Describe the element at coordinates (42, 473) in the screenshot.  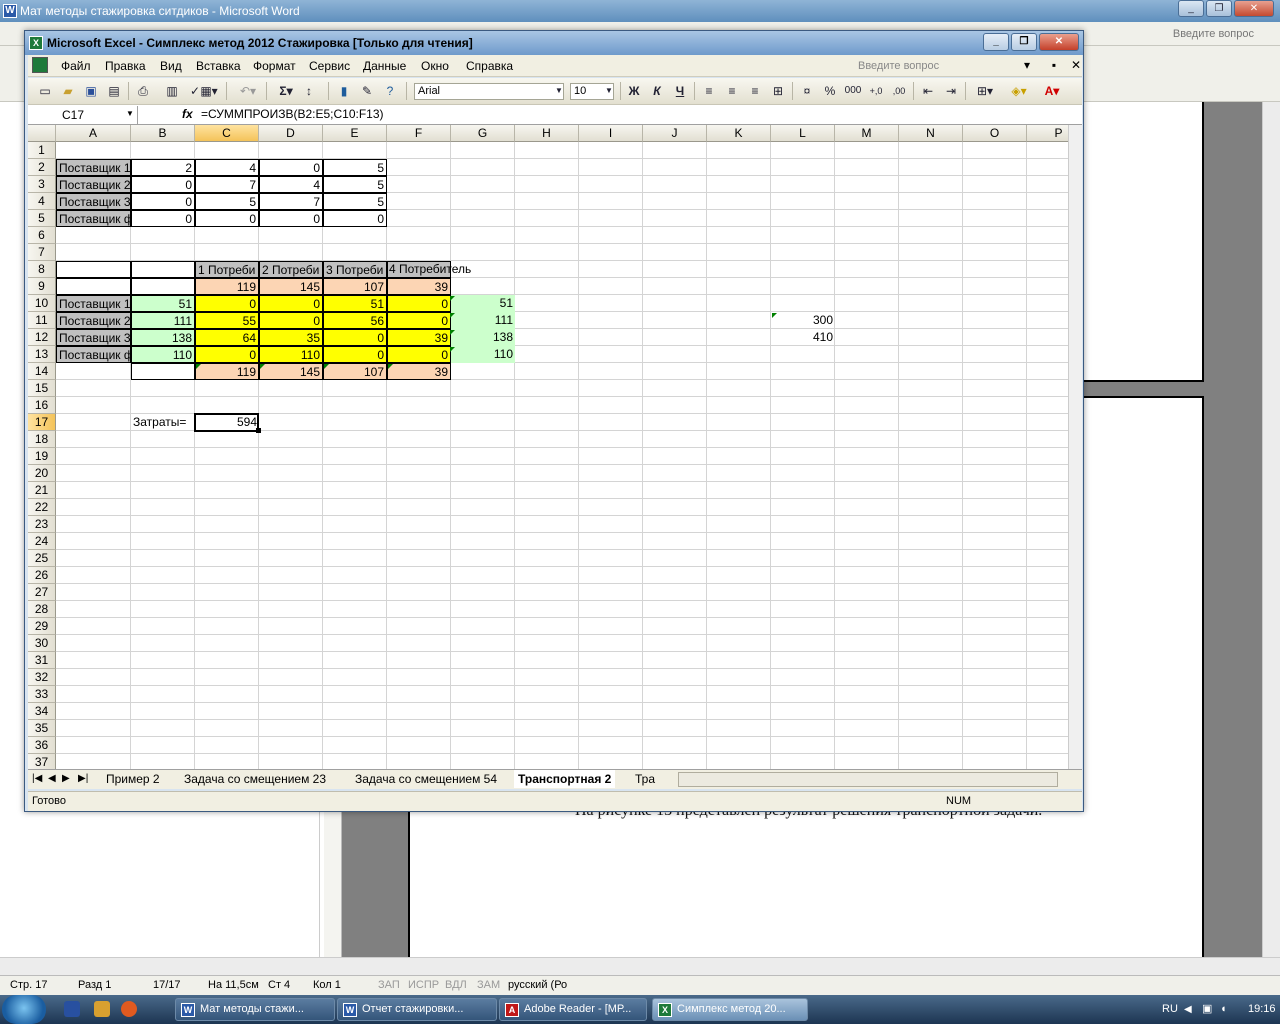
I see `row-header-20: 20` at that location.